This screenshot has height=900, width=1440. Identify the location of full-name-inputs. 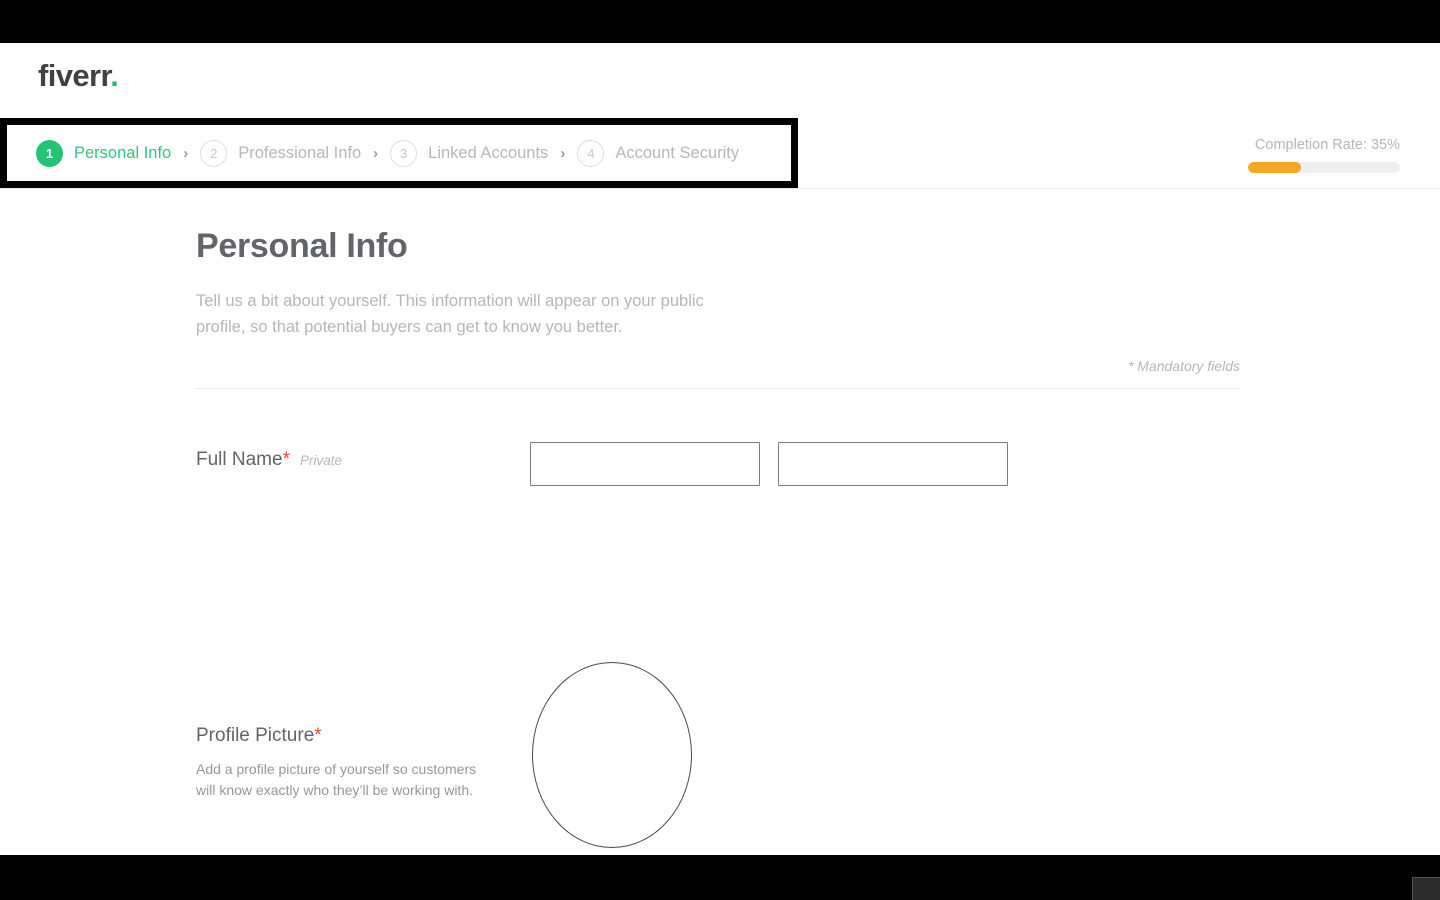
(769, 464).